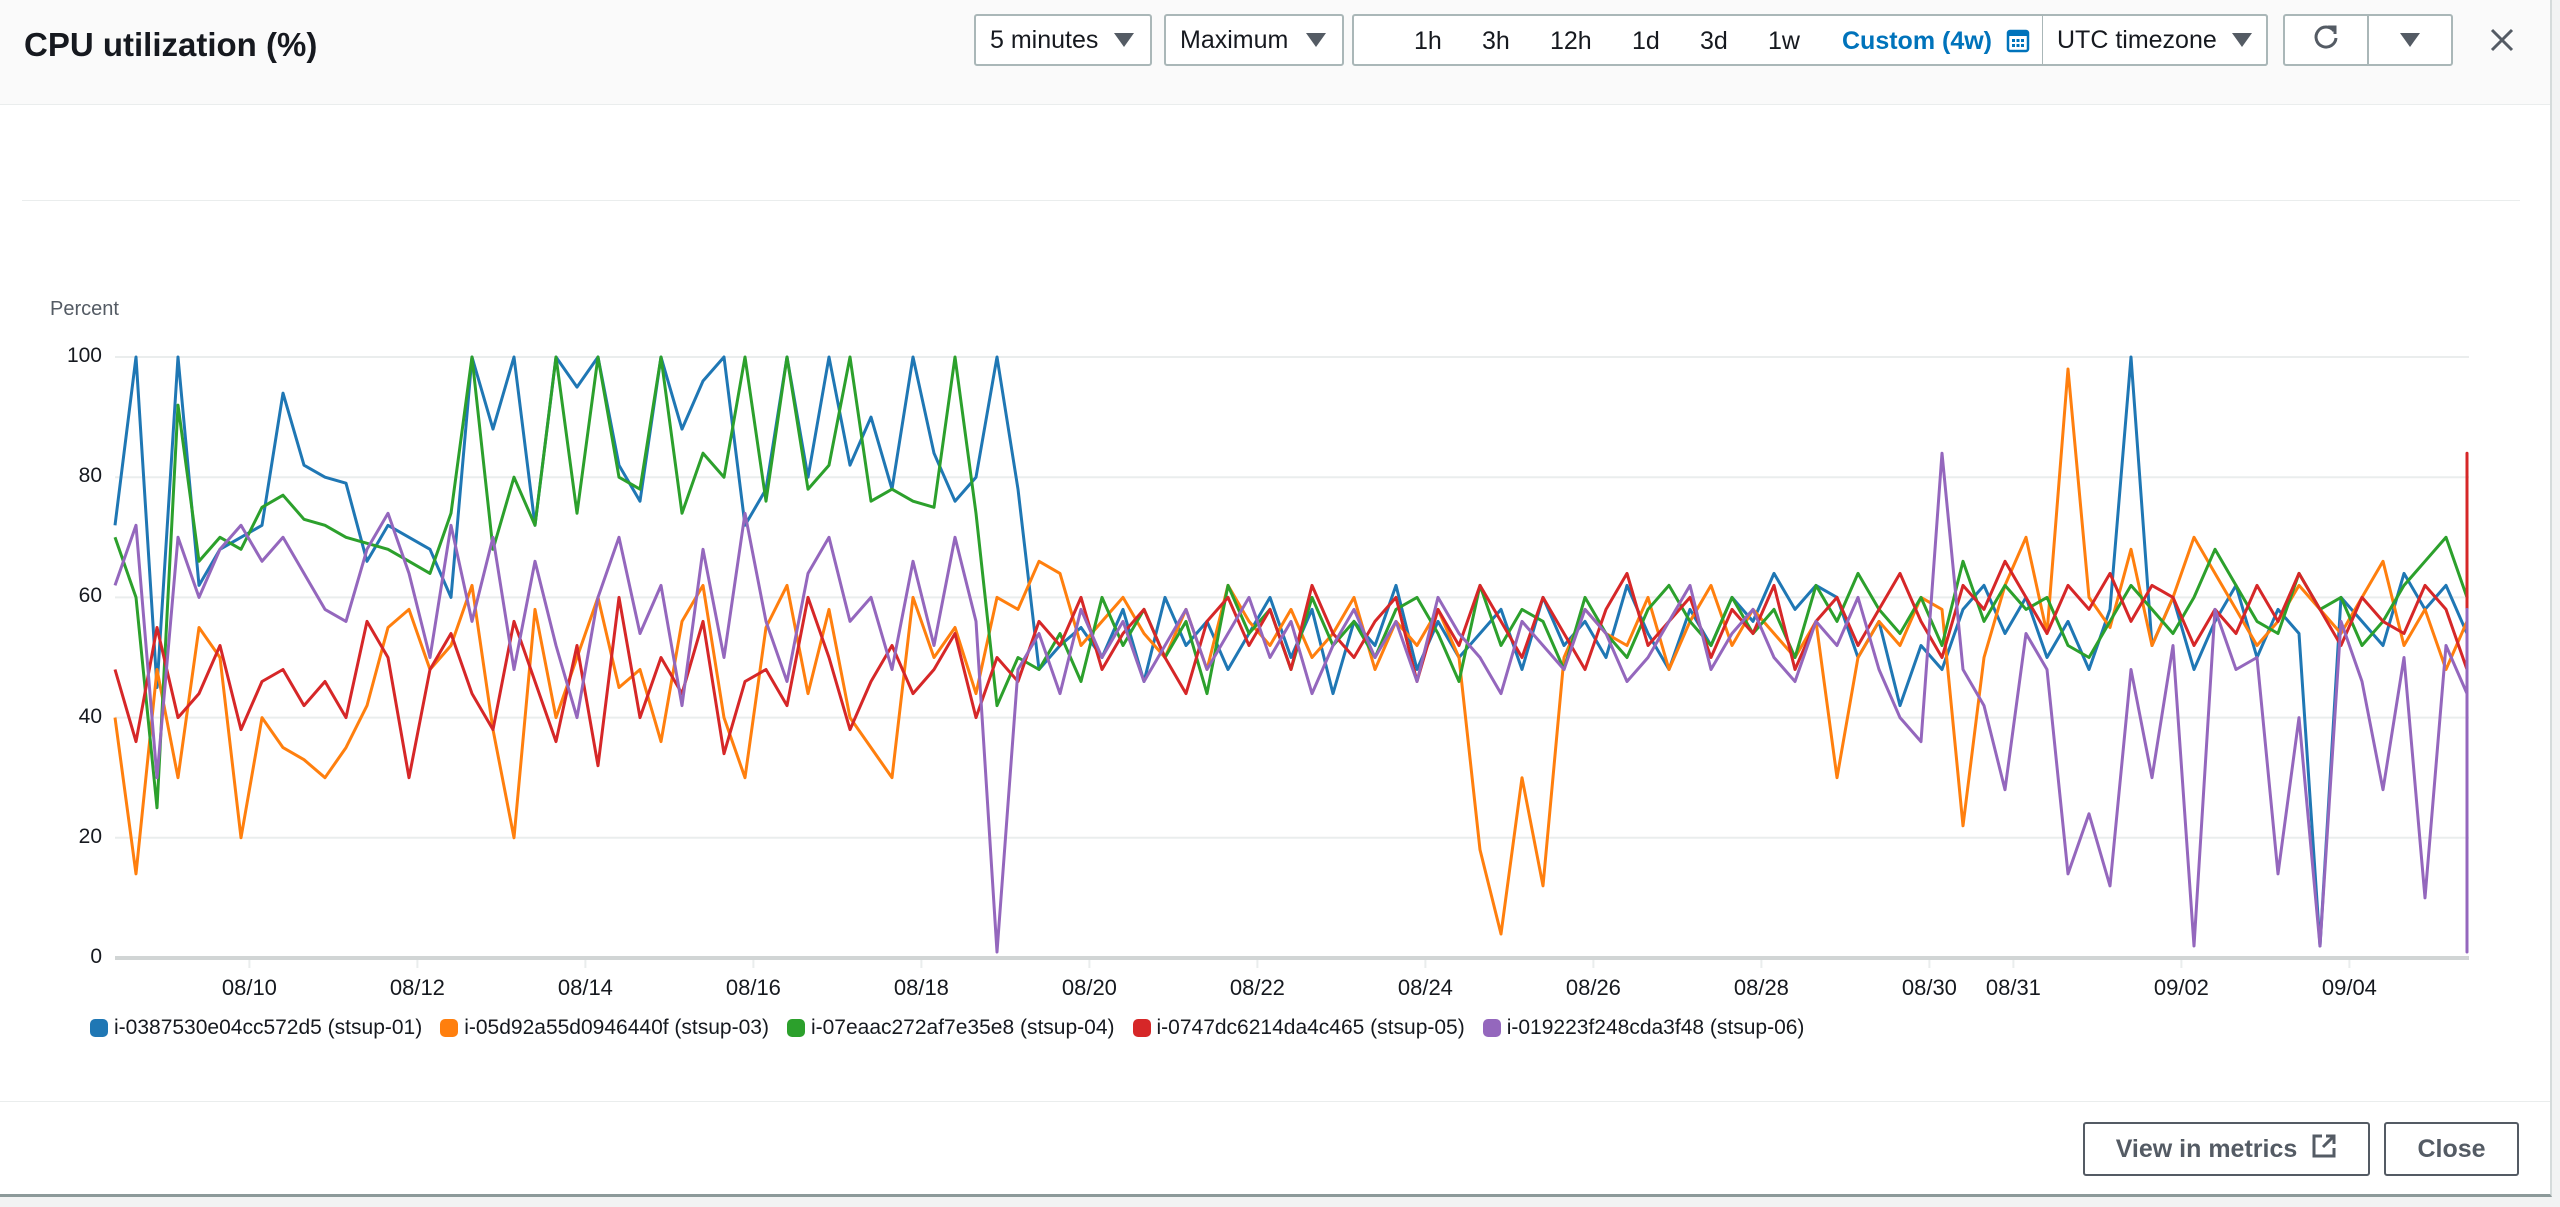 The height and width of the screenshot is (1207, 2560). Describe the element at coordinates (1655, 1027) in the screenshot. I see `legend-label: i-019223f248cda3f48 (stsup-06)` at that location.